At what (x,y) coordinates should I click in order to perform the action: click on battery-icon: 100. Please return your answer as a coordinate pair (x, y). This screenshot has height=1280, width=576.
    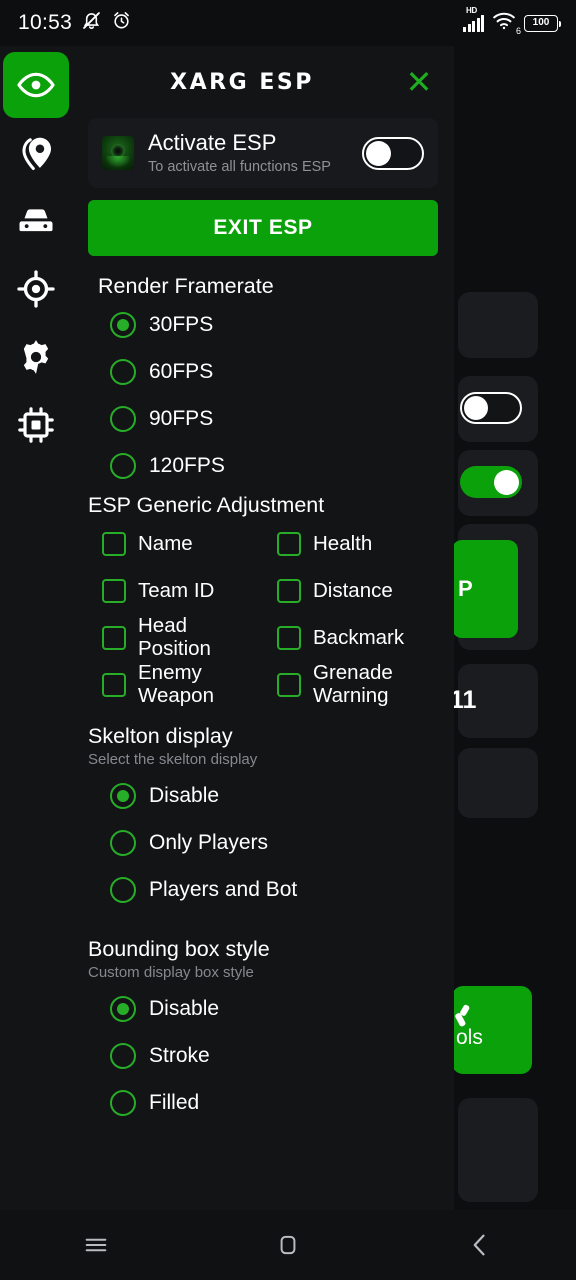
    Looking at the image, I should click on (542, 23).